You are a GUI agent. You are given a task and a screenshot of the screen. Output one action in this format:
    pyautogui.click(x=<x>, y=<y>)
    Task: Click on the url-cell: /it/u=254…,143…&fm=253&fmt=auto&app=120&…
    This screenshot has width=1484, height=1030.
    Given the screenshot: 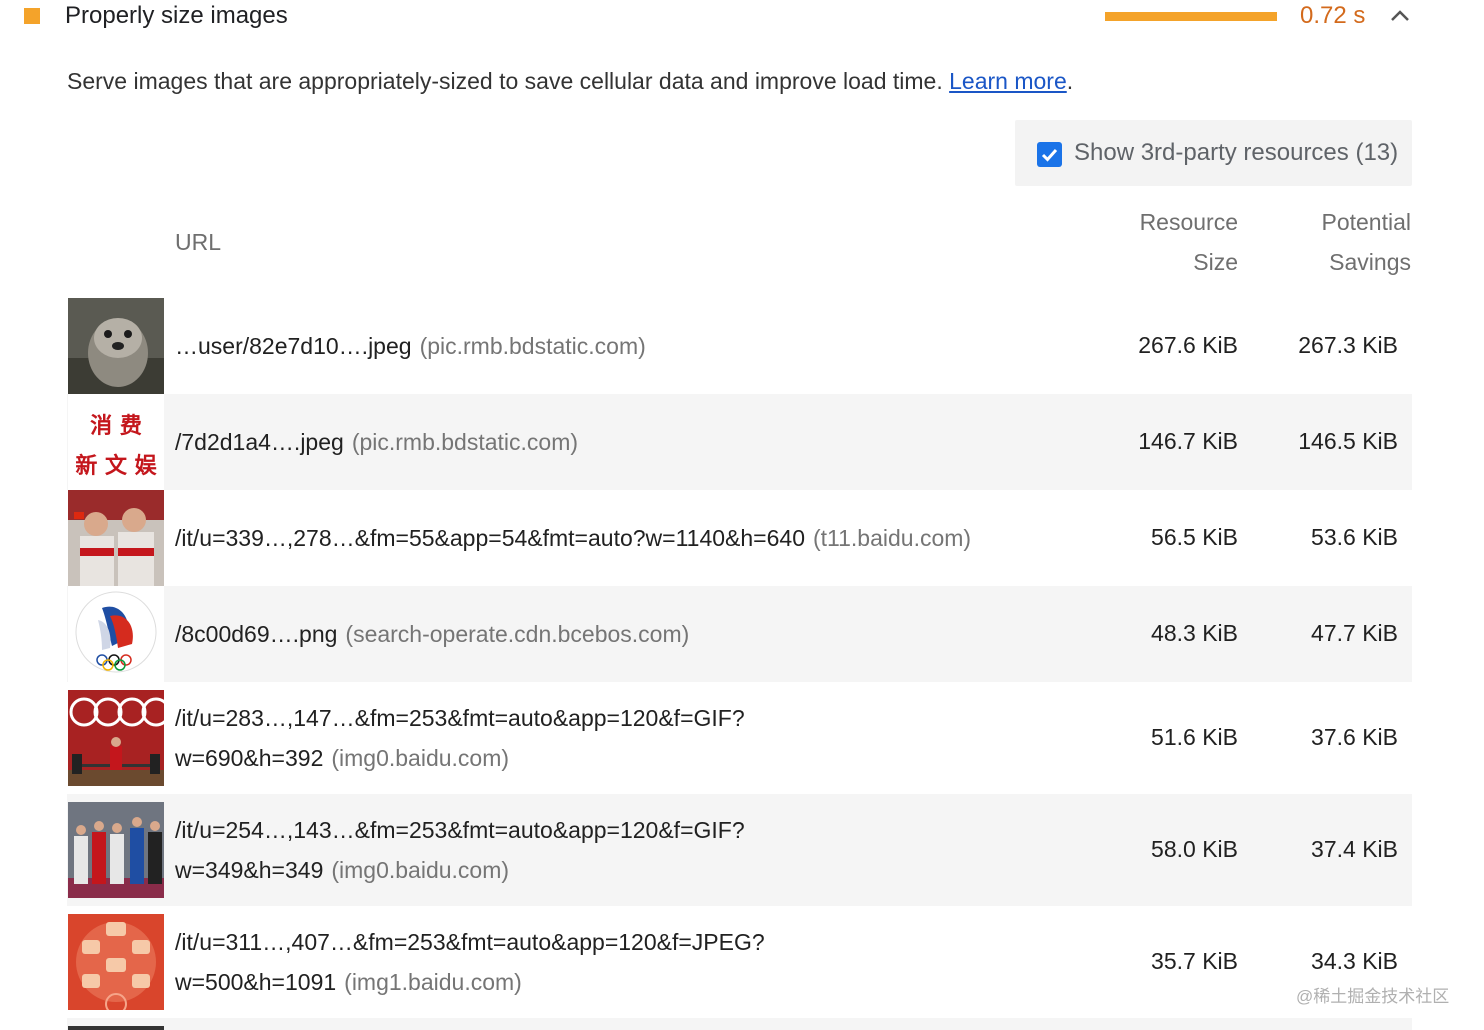 What is the action you would take?
    pyautogui.click(x=460, y=850)
    